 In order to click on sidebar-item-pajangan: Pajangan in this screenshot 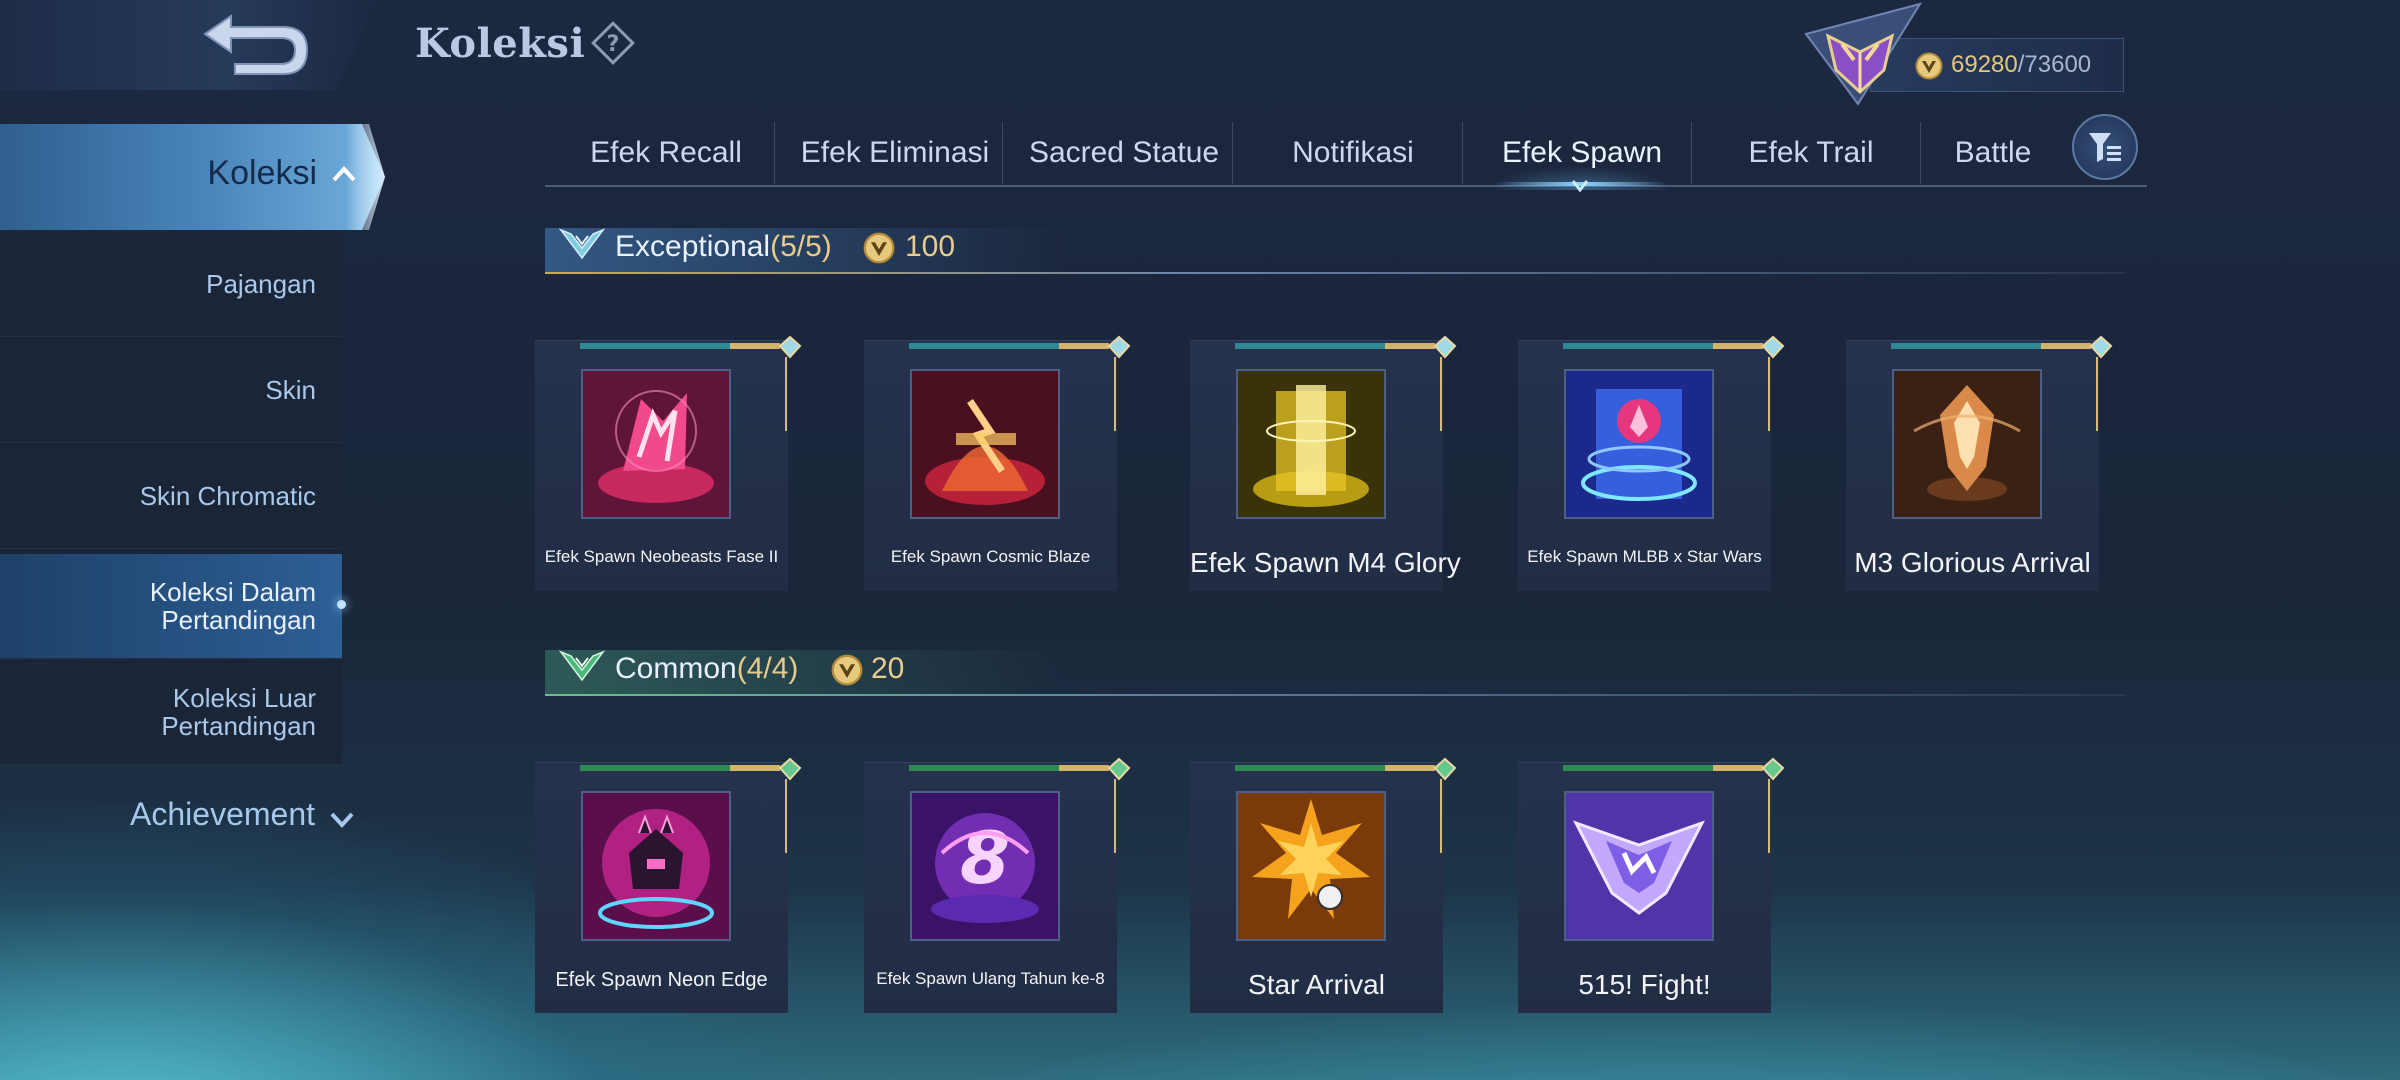, I will do `click(171, 284)`.